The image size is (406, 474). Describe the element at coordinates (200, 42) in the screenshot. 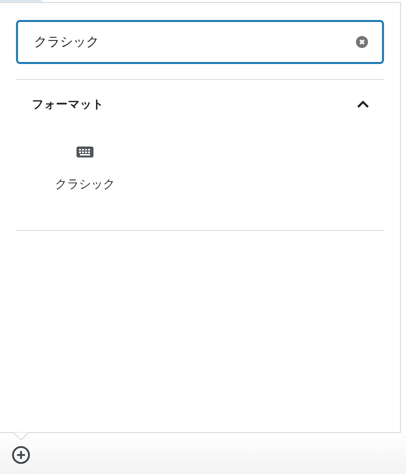

I see `search-field: クラシック` at that location.